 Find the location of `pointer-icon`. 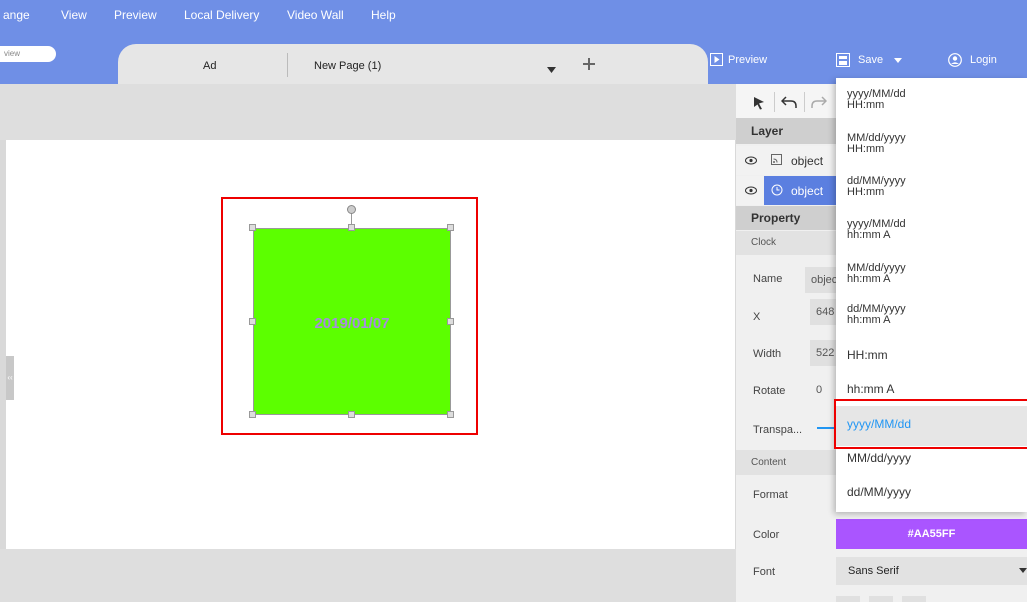

pointer-icon is located at coordinates (759, 103).